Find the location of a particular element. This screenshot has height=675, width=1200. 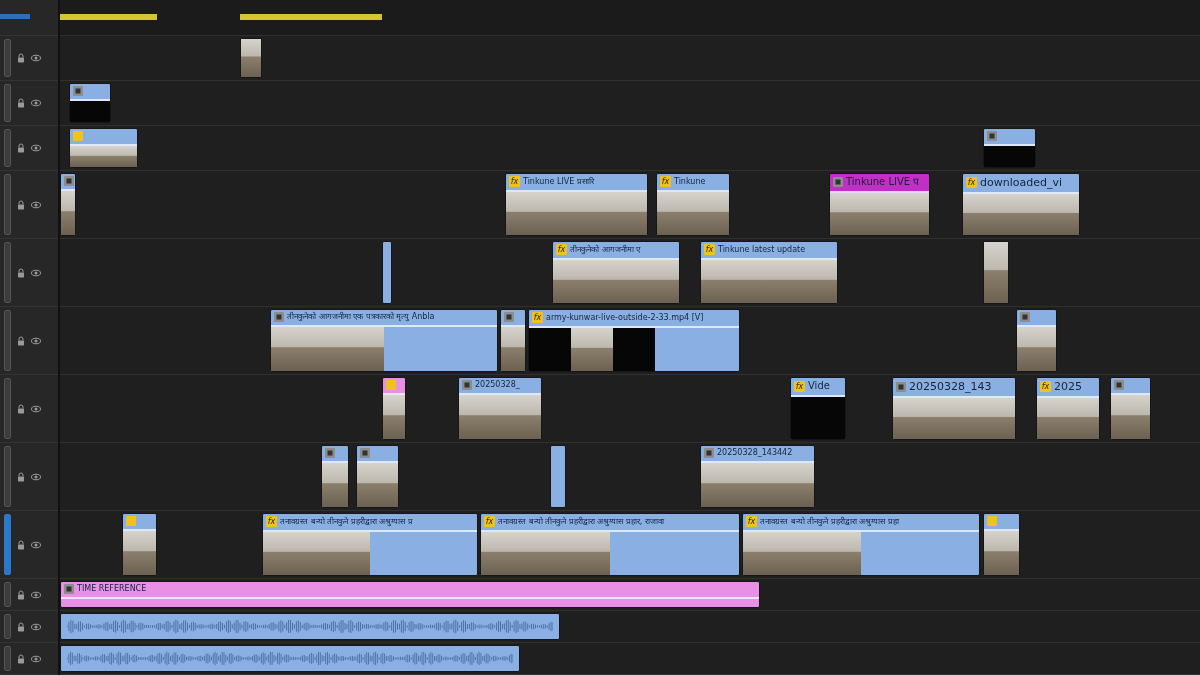

timeline-clip: fx तीनकुनेको आगजनीमा ए is located at coordinates (616, 272).